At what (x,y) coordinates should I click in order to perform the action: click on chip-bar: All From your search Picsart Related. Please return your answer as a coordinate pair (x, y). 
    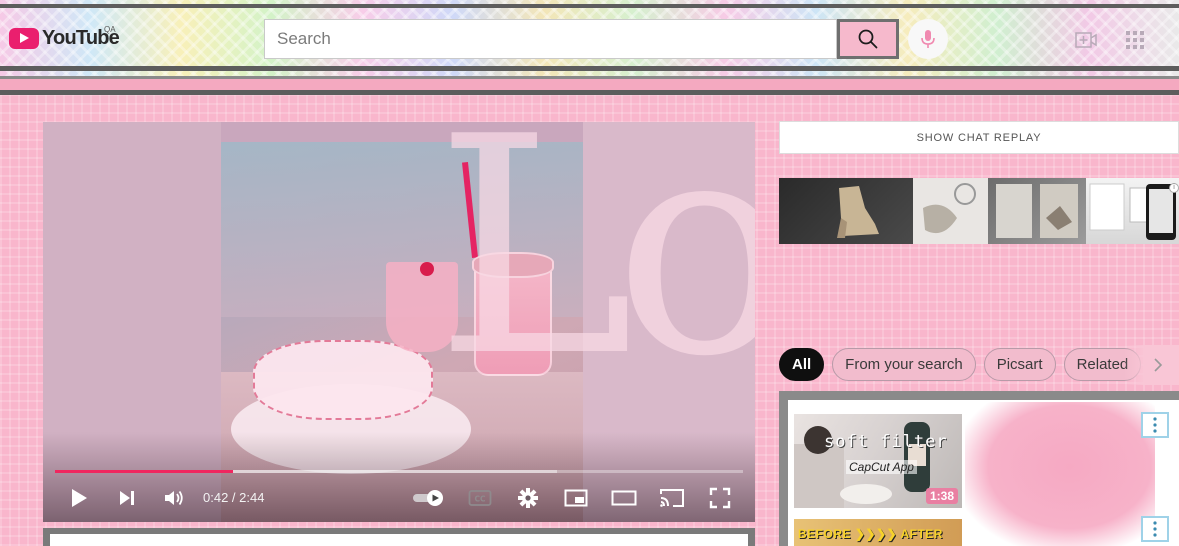
    Looking at the image, I should click on (960, 364).